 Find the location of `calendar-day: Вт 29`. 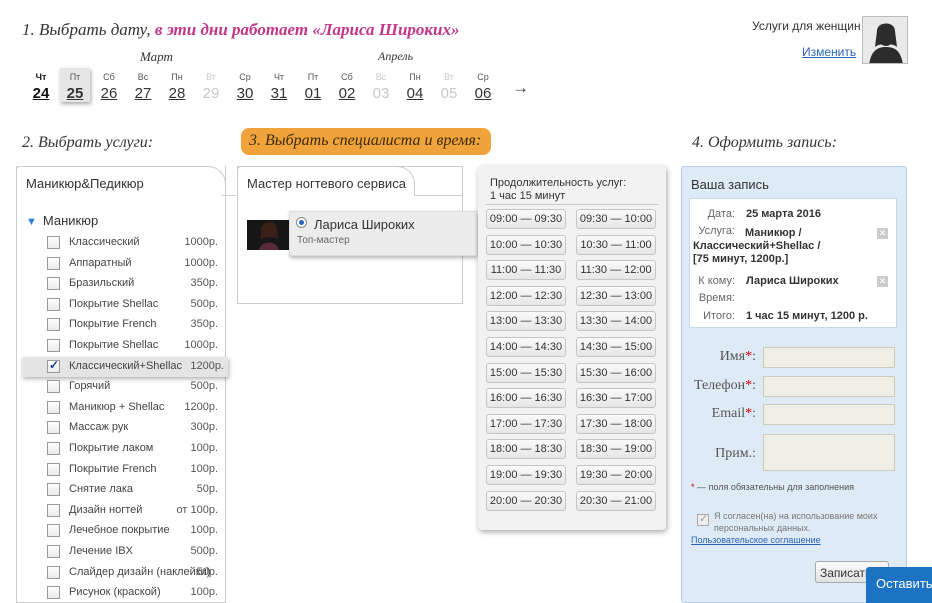

calendar-day: Вт 29 is located at coordinates (211, 87).